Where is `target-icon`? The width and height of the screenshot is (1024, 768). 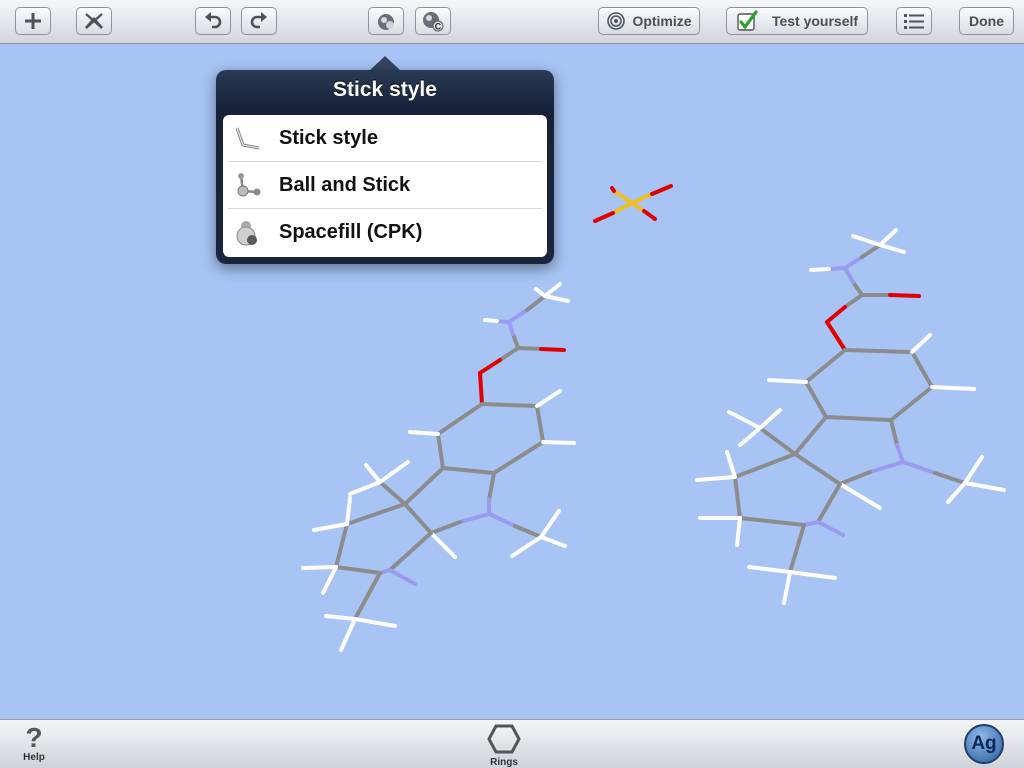 target-icon is located at coordinates (616, 21).